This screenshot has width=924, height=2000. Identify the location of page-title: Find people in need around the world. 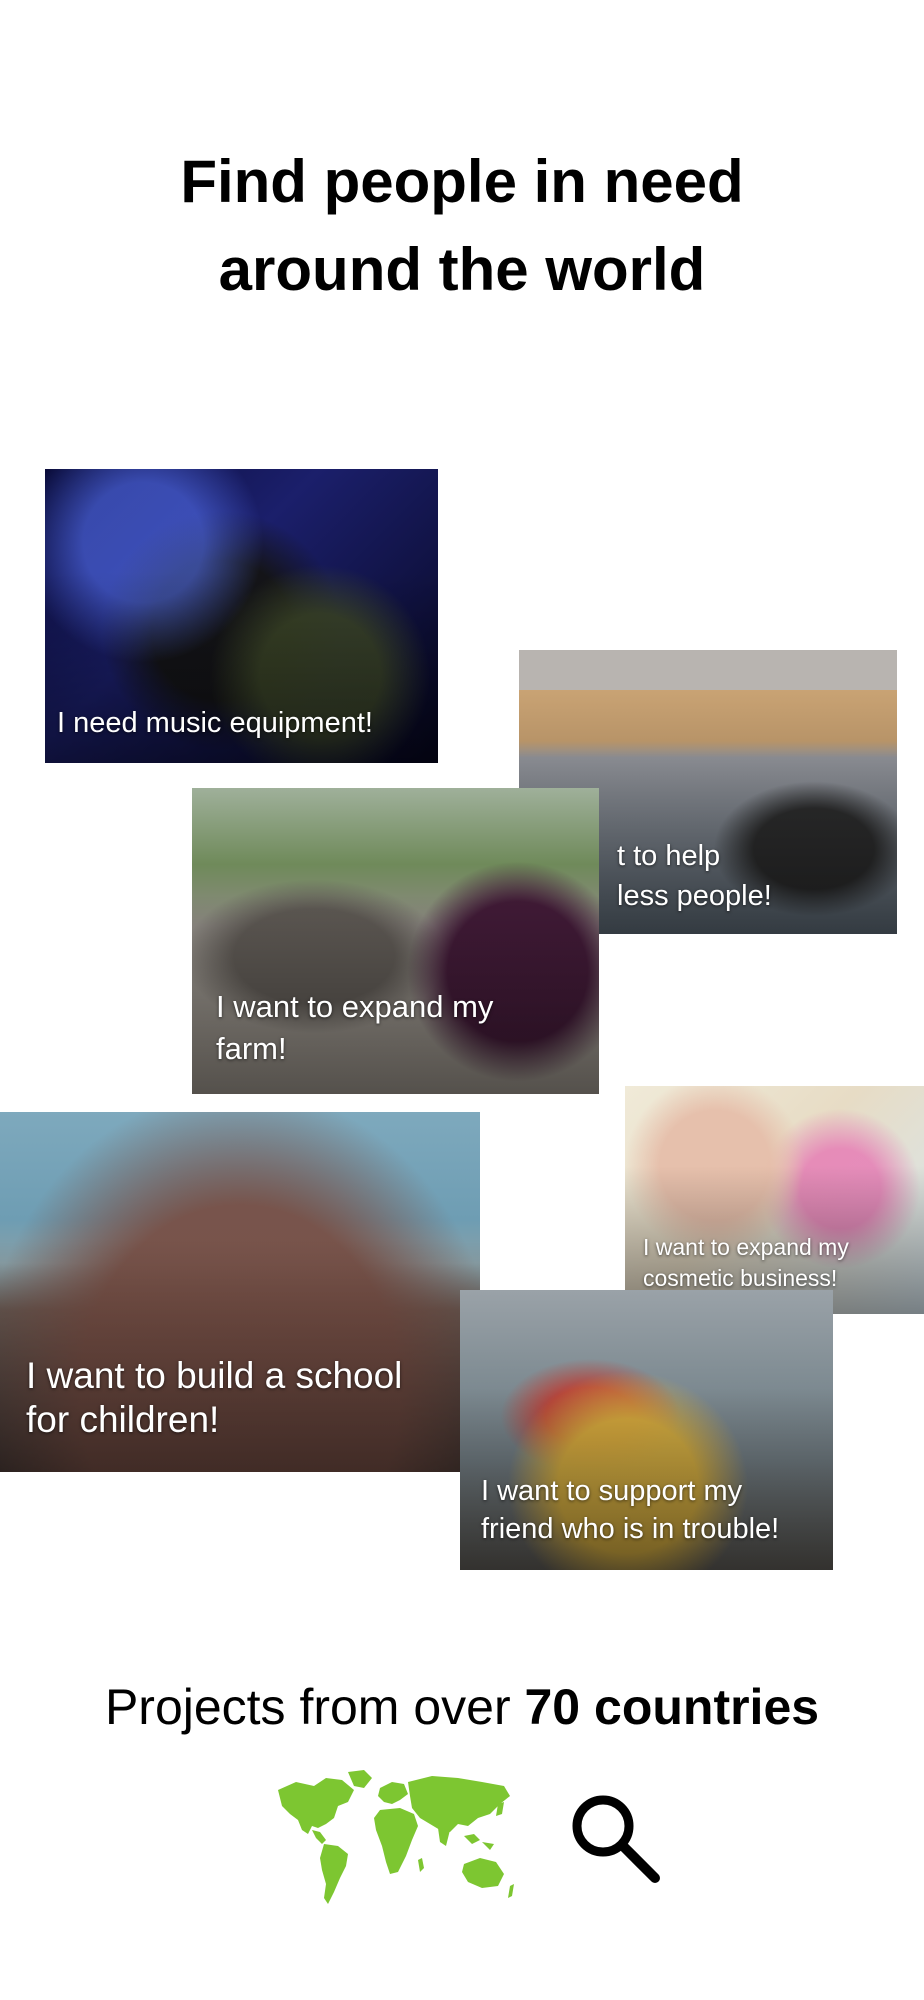
(462, 226).